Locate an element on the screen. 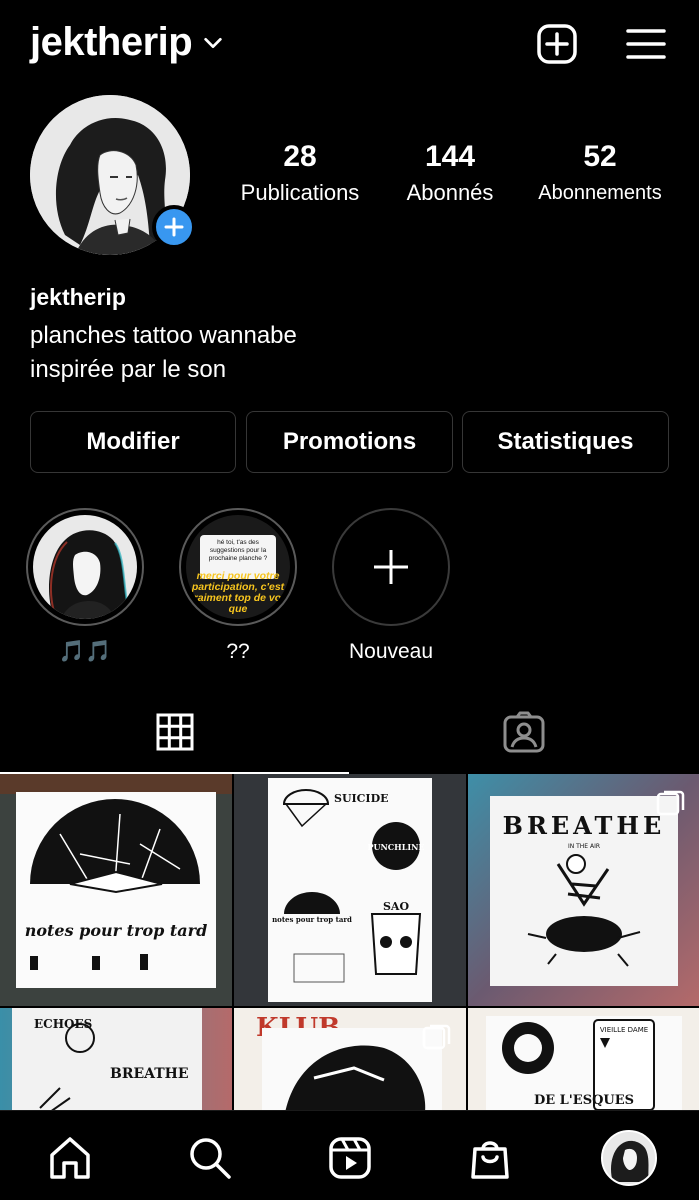 The height and width of the screenshot is (1200, 699). edit-profile-button: Modifier is located at coordinates (133, 442).